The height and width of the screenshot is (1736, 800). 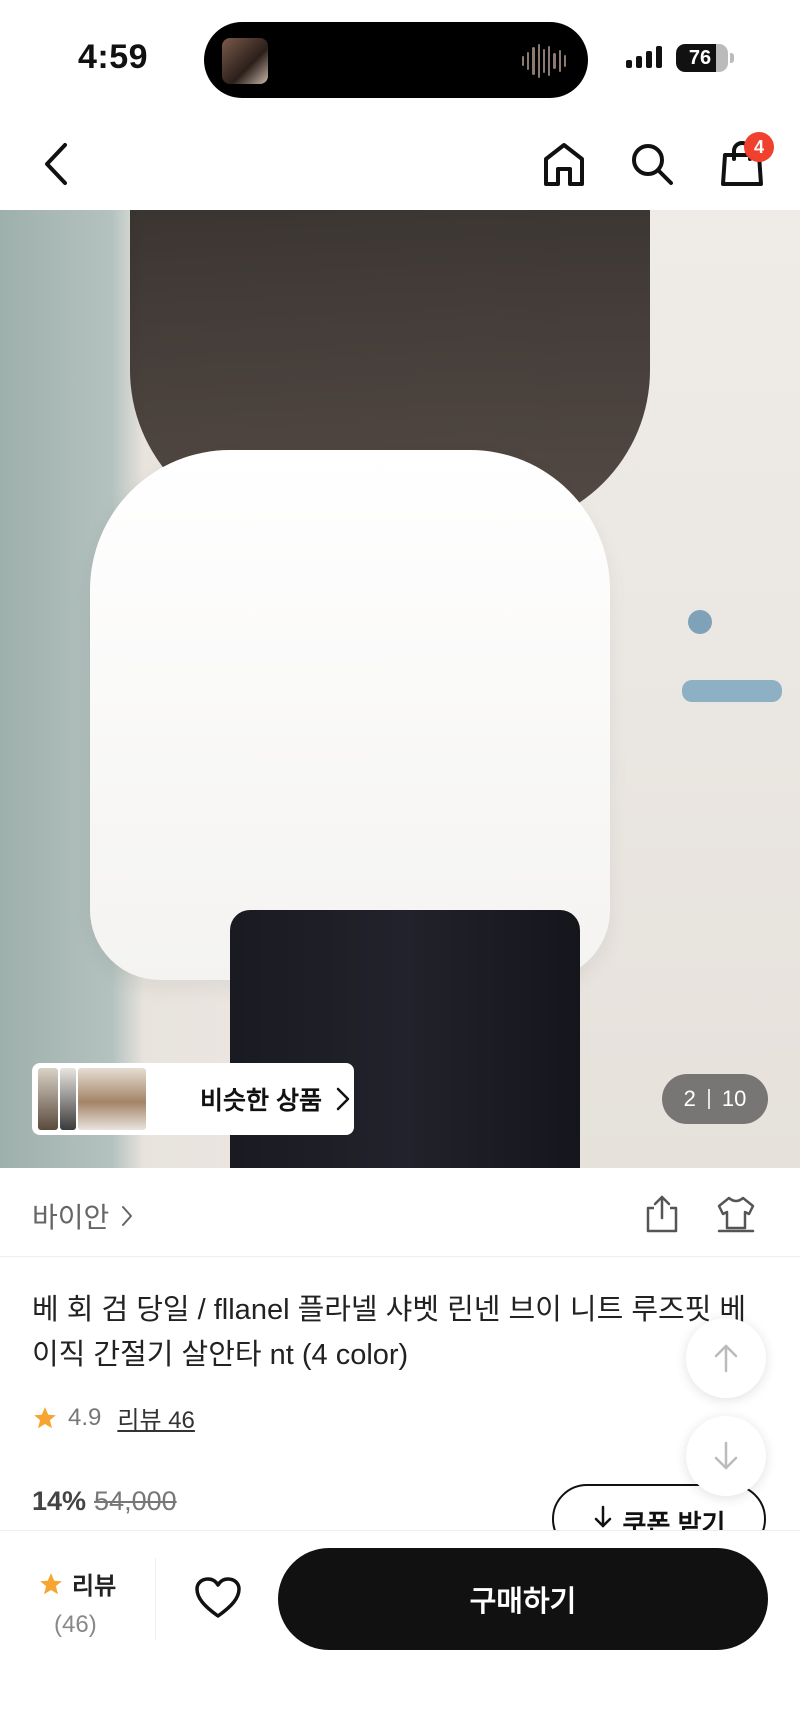 I want to click on bottom-bar-divider, so click(x=155, y=1599).